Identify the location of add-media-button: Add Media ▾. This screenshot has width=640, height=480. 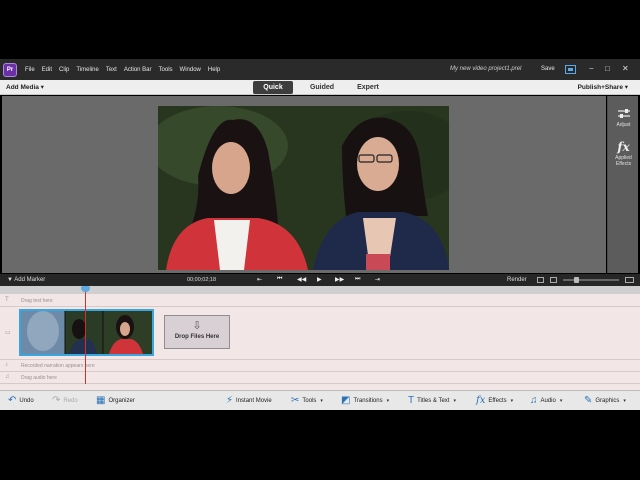
(25, 87).